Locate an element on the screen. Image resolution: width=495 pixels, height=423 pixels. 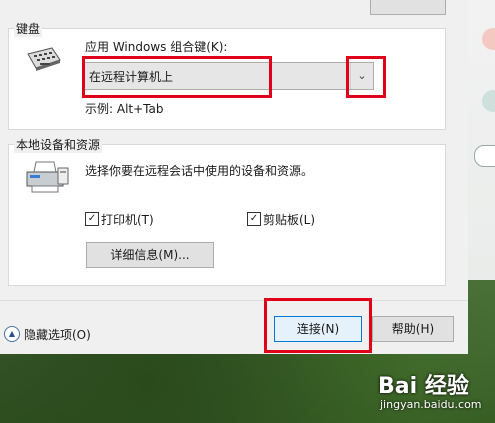
help-button: 帮助(H) is located at coordinates (413, 329).